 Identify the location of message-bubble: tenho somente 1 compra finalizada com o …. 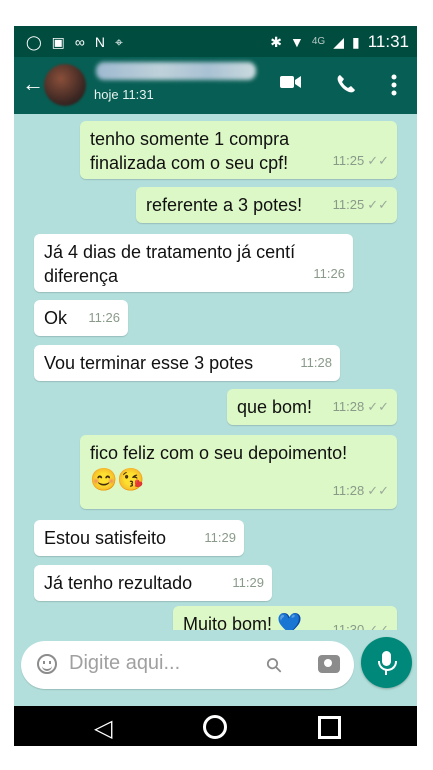
(238, 150).